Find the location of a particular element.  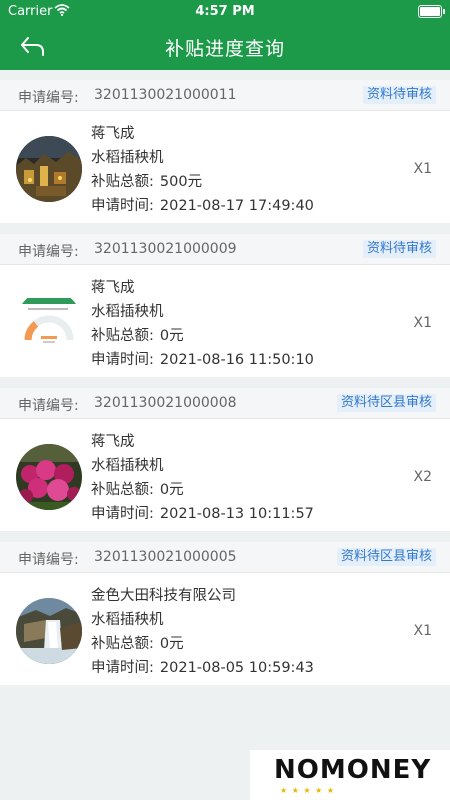

apply-time-row: 申请时间: 2021-08-13 10:11:57 is located at coordinates (202, 512).